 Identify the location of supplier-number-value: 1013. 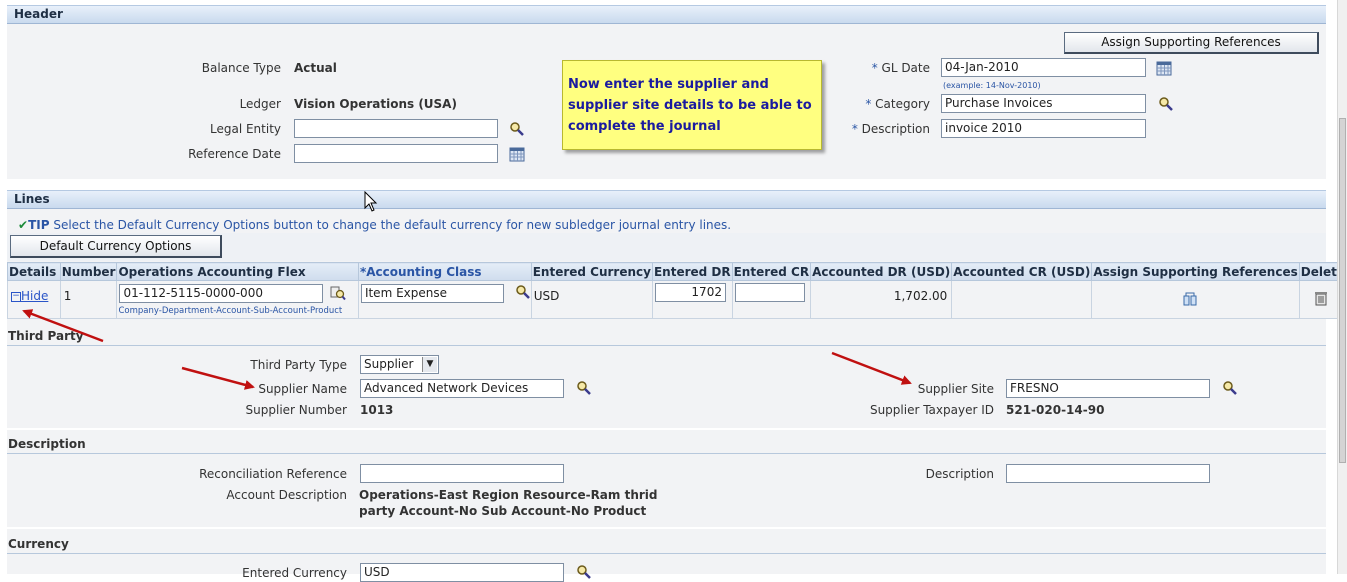
(377, 410).